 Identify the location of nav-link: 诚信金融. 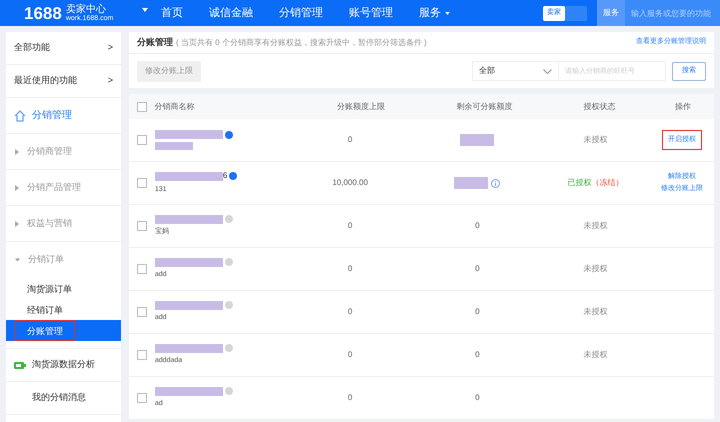
(231, 13).